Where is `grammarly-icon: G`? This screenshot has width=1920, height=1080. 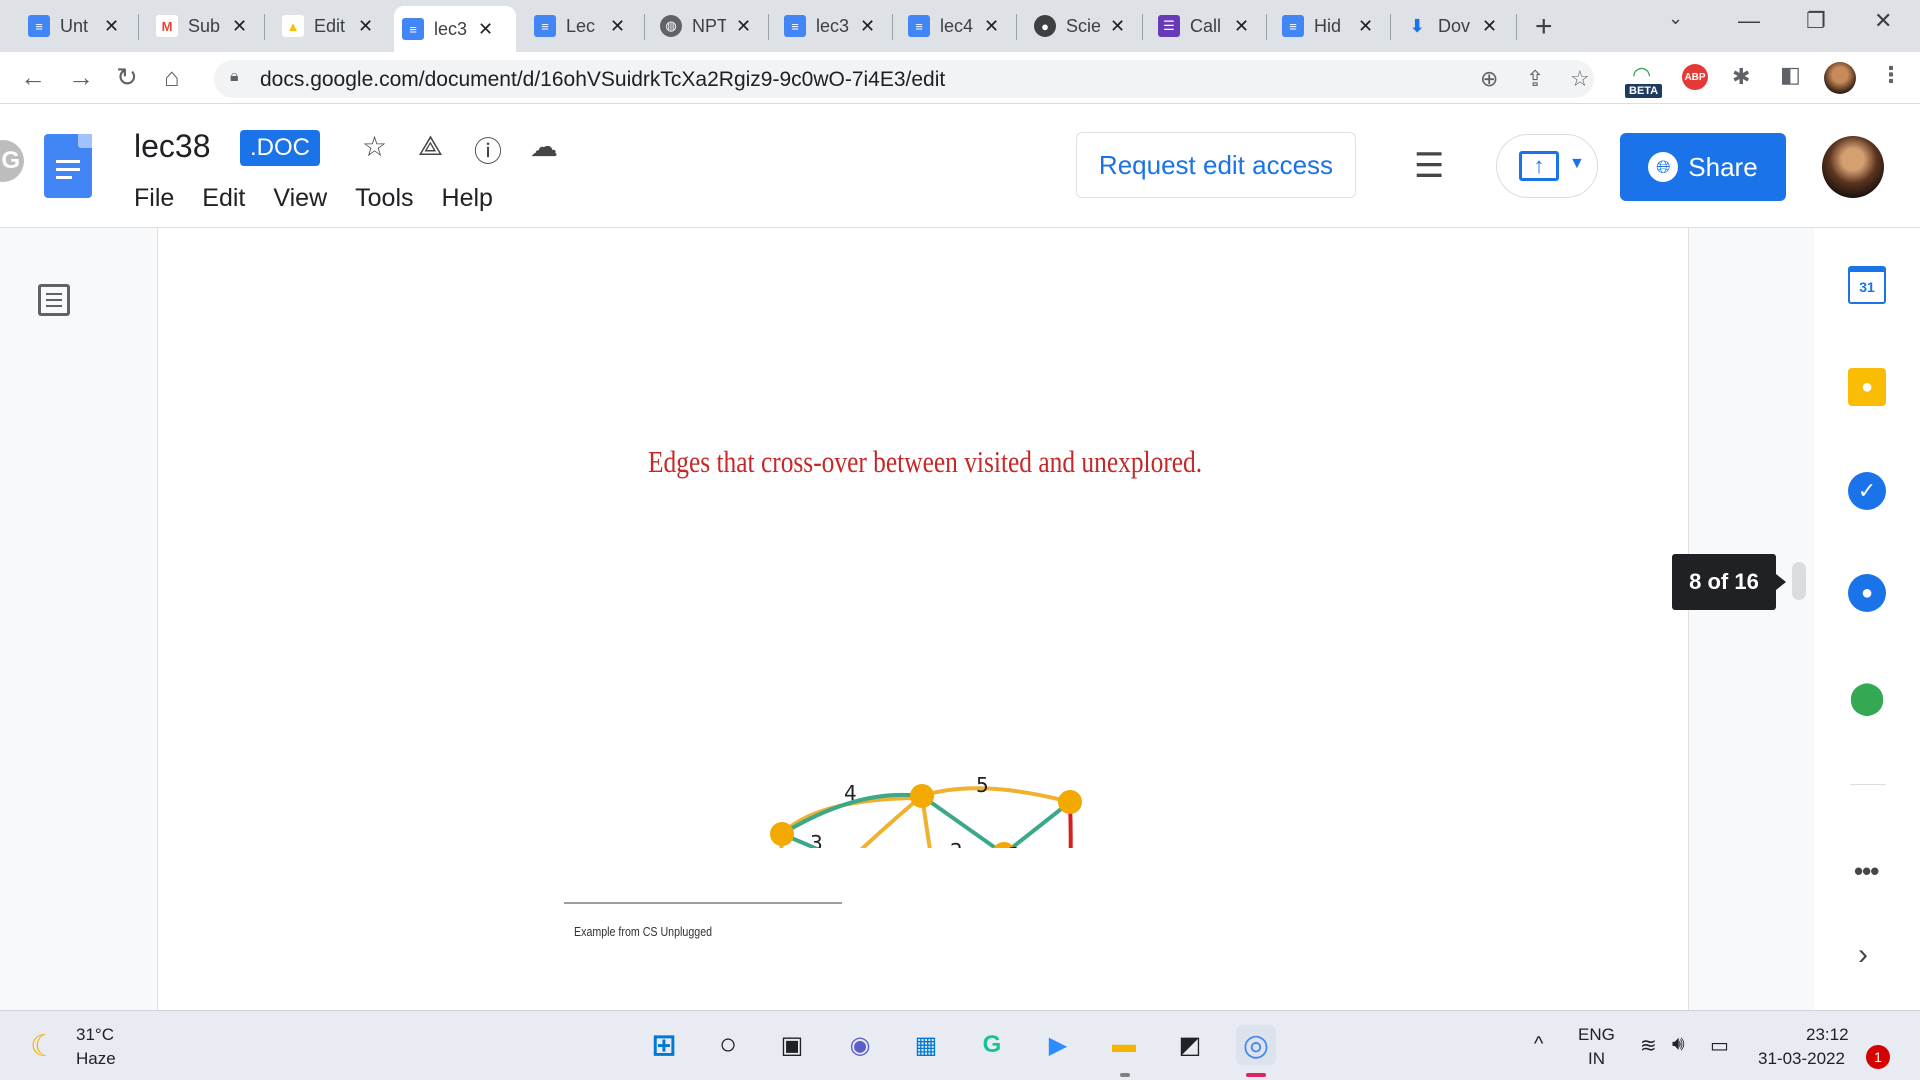
grammarly-icon: G is located at coordinates (12, 161).